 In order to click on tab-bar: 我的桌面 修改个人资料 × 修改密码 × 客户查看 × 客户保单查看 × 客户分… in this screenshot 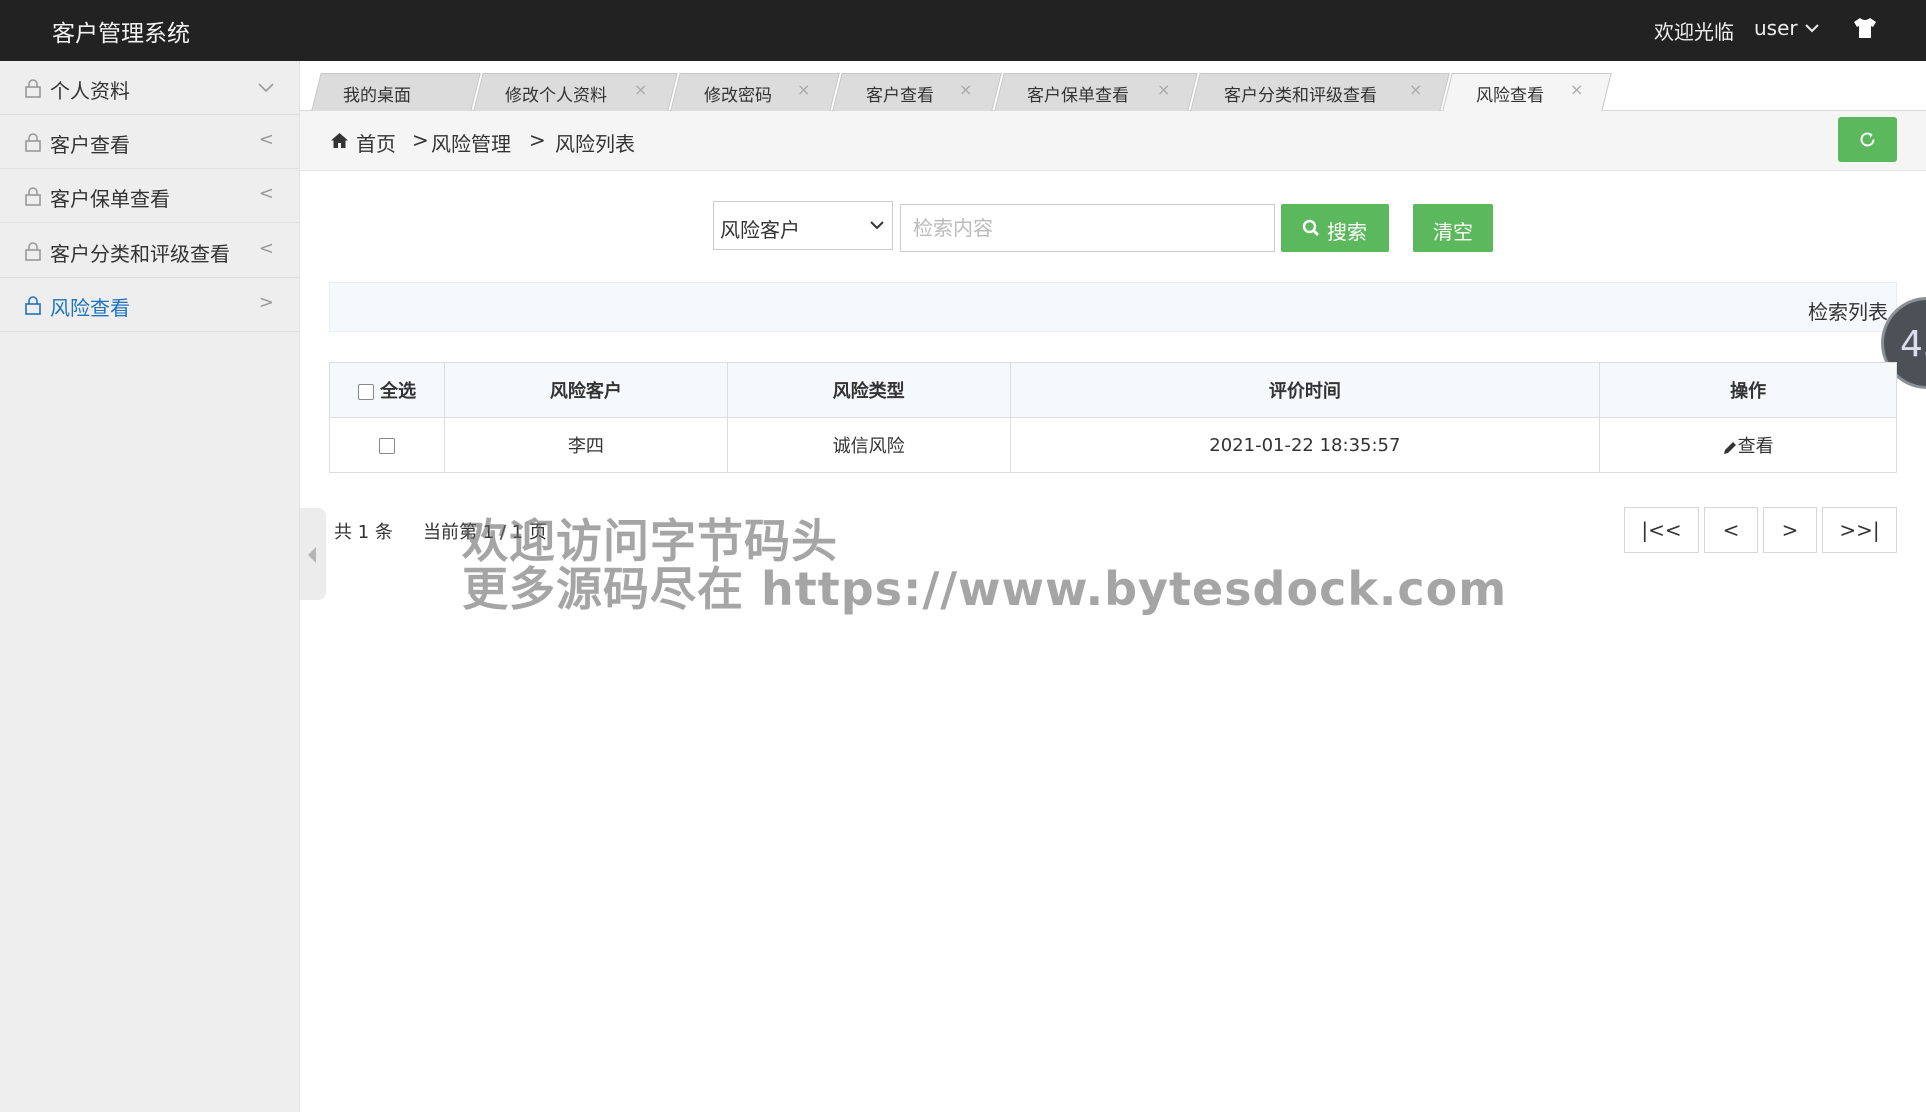, I will do `click(1113, 86)`.